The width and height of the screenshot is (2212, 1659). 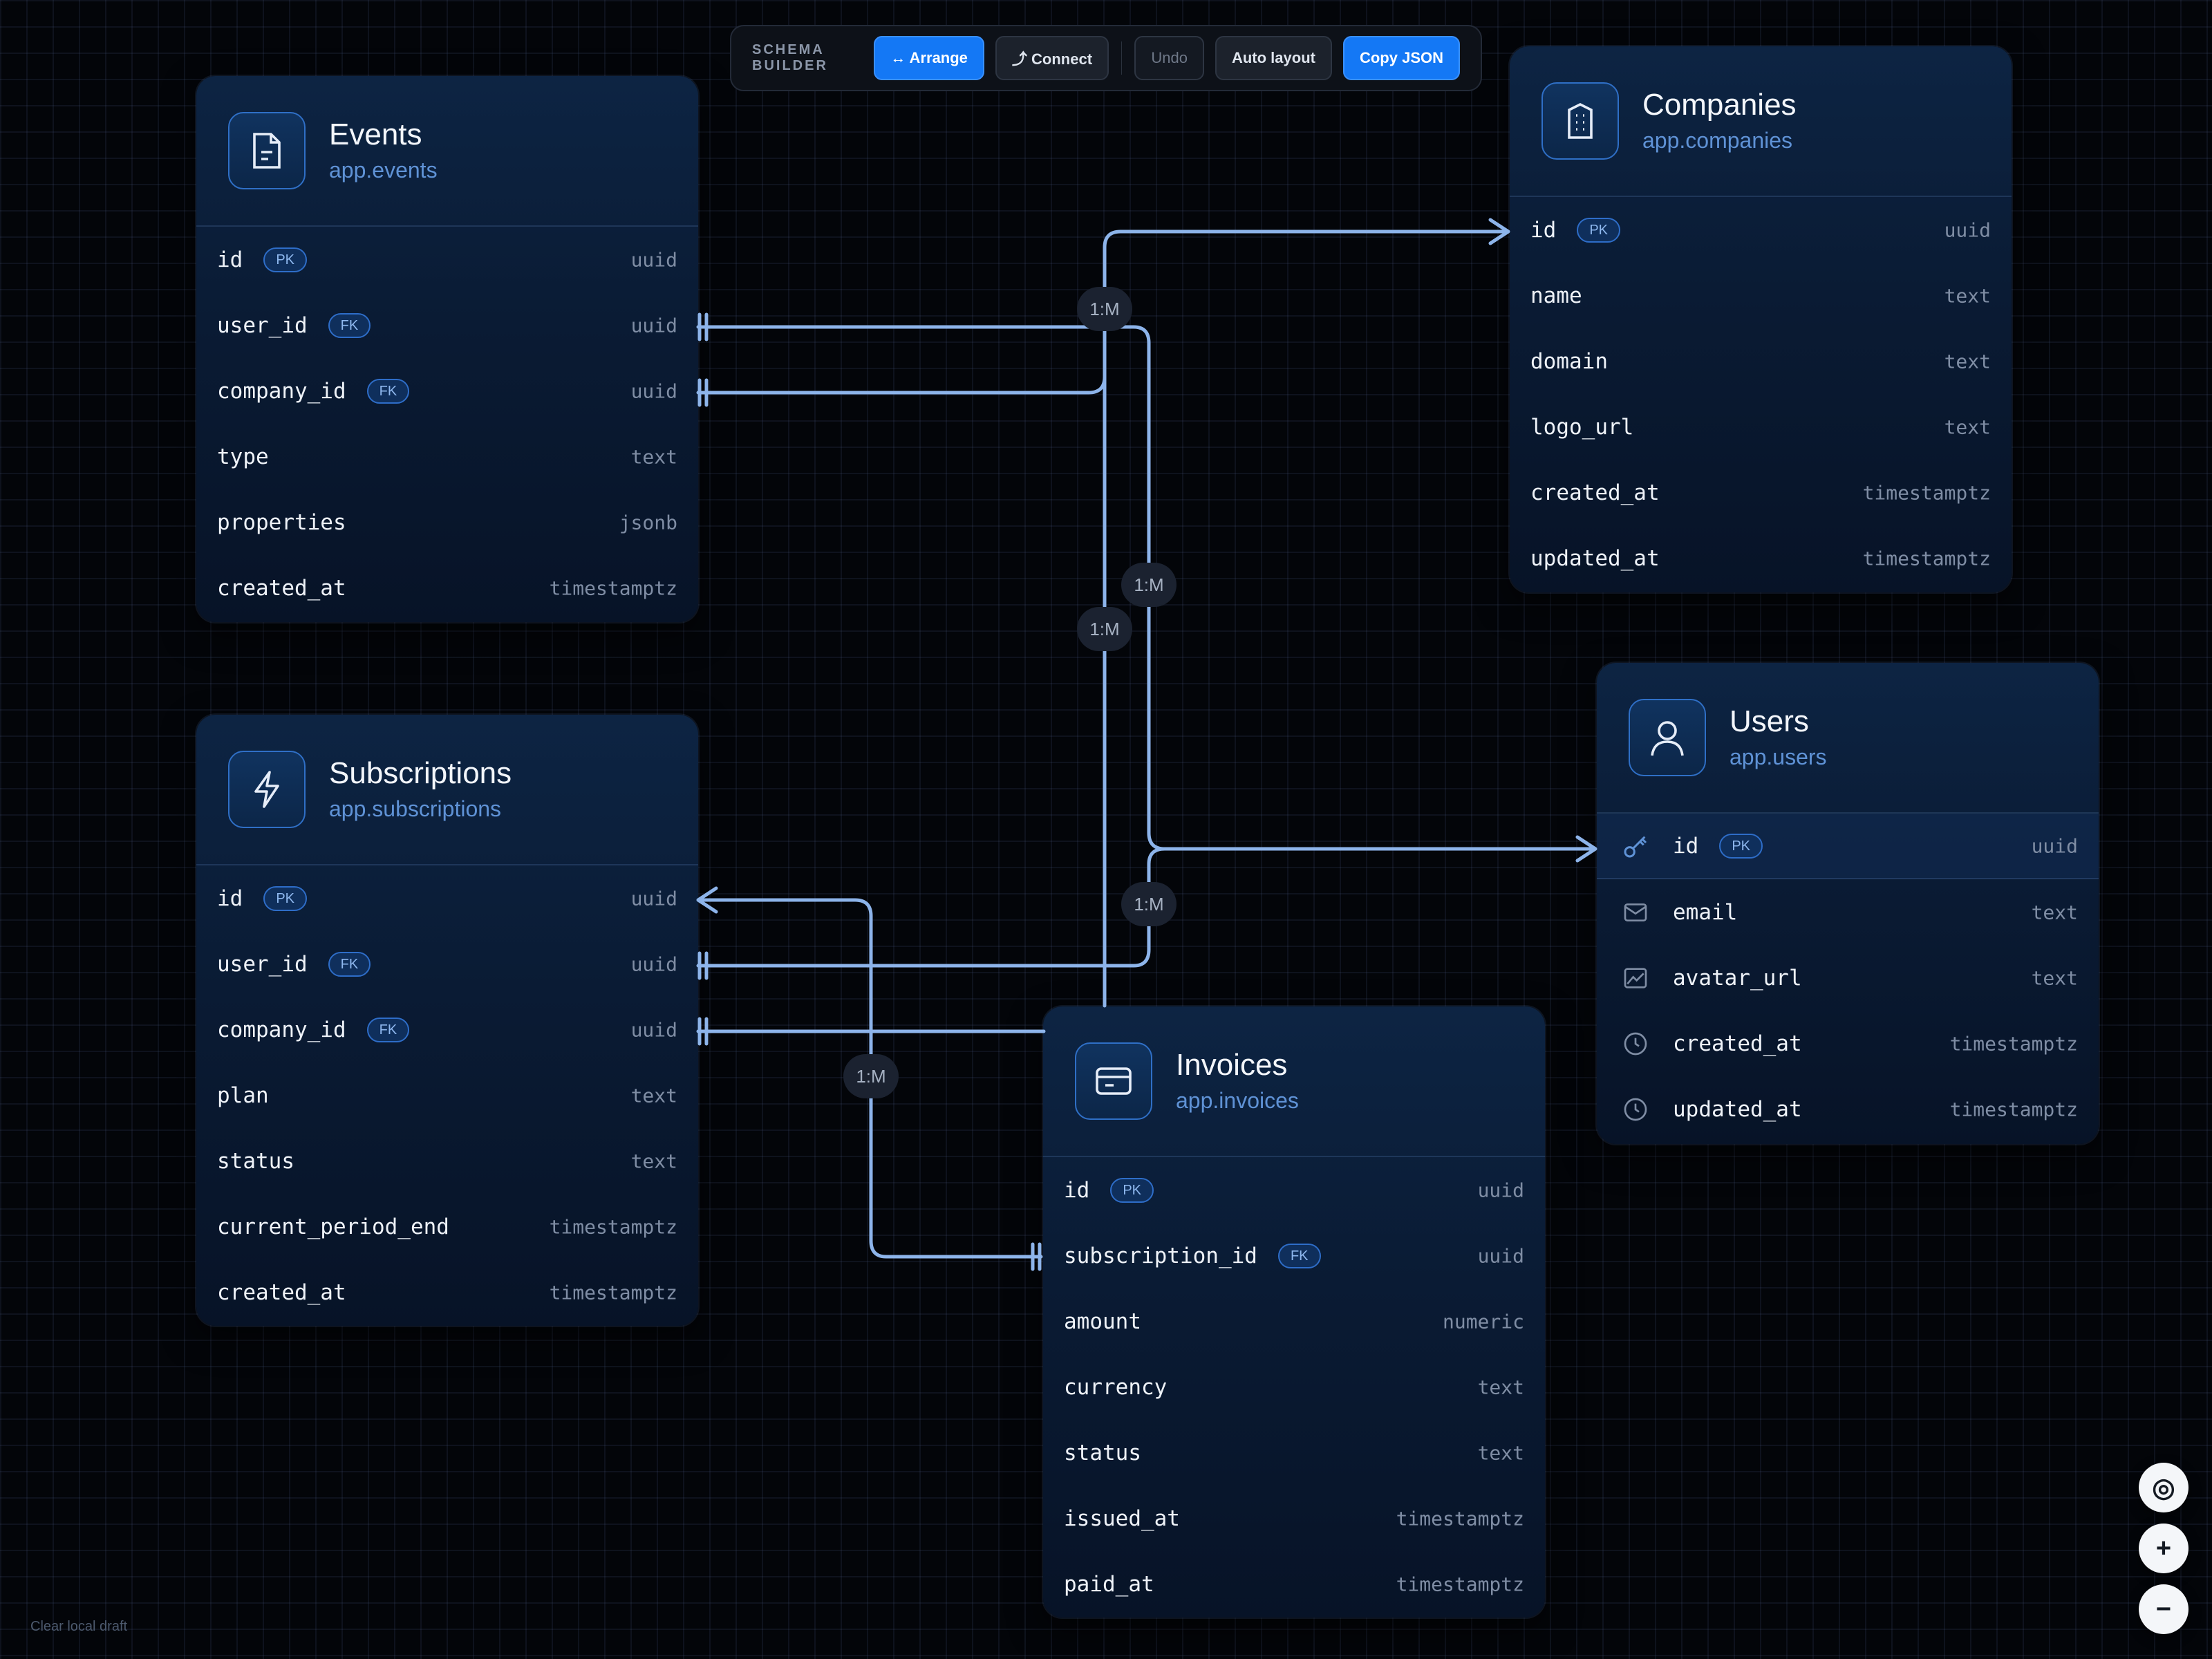 I want to click on table-header: Events app.events, so click(x=447, y=151).